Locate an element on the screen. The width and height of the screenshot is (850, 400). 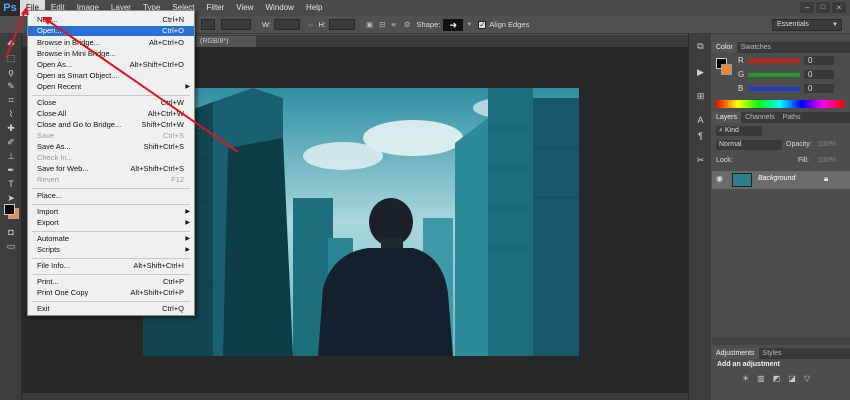
annotation-overlay is located at coordinates (122, 79).